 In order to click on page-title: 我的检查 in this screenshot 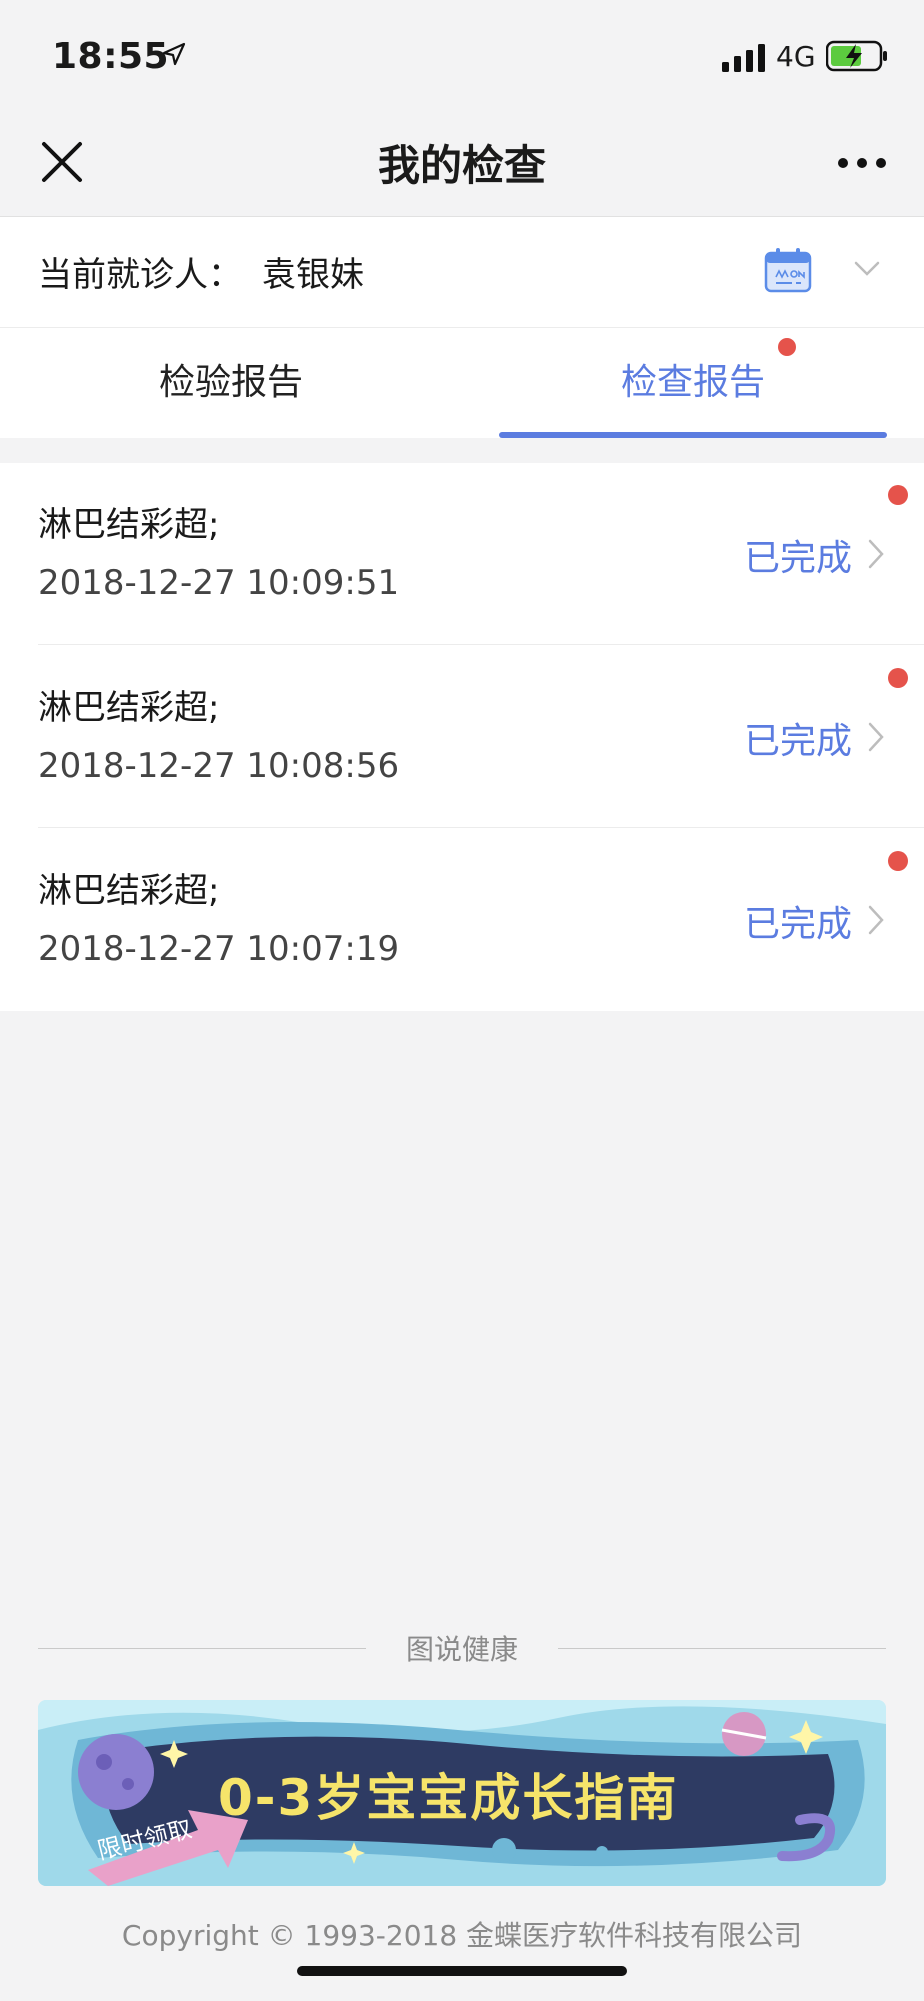, I will do `click(461, 165)`.